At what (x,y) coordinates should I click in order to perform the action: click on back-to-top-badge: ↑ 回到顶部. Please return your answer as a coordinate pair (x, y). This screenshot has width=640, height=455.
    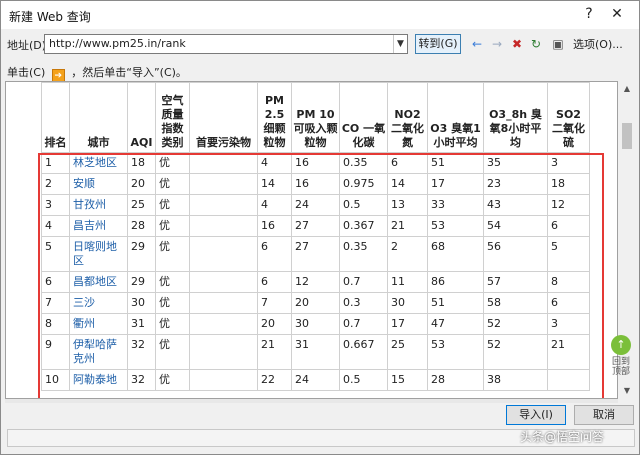
    Looking at the image, I should click on (621, 356).